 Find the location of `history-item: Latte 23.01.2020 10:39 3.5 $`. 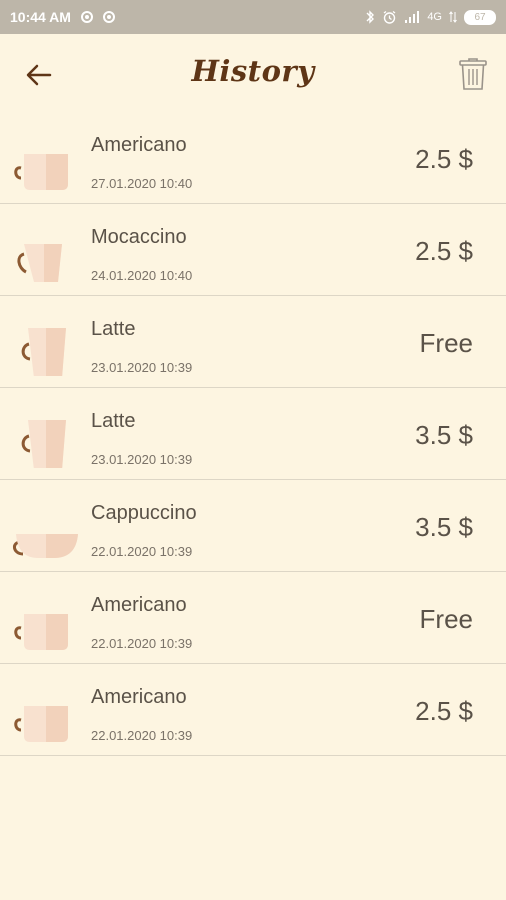

history-item: Latte 23.01.2020 10:39 3.5 $ is located at coordinates (253, 434).